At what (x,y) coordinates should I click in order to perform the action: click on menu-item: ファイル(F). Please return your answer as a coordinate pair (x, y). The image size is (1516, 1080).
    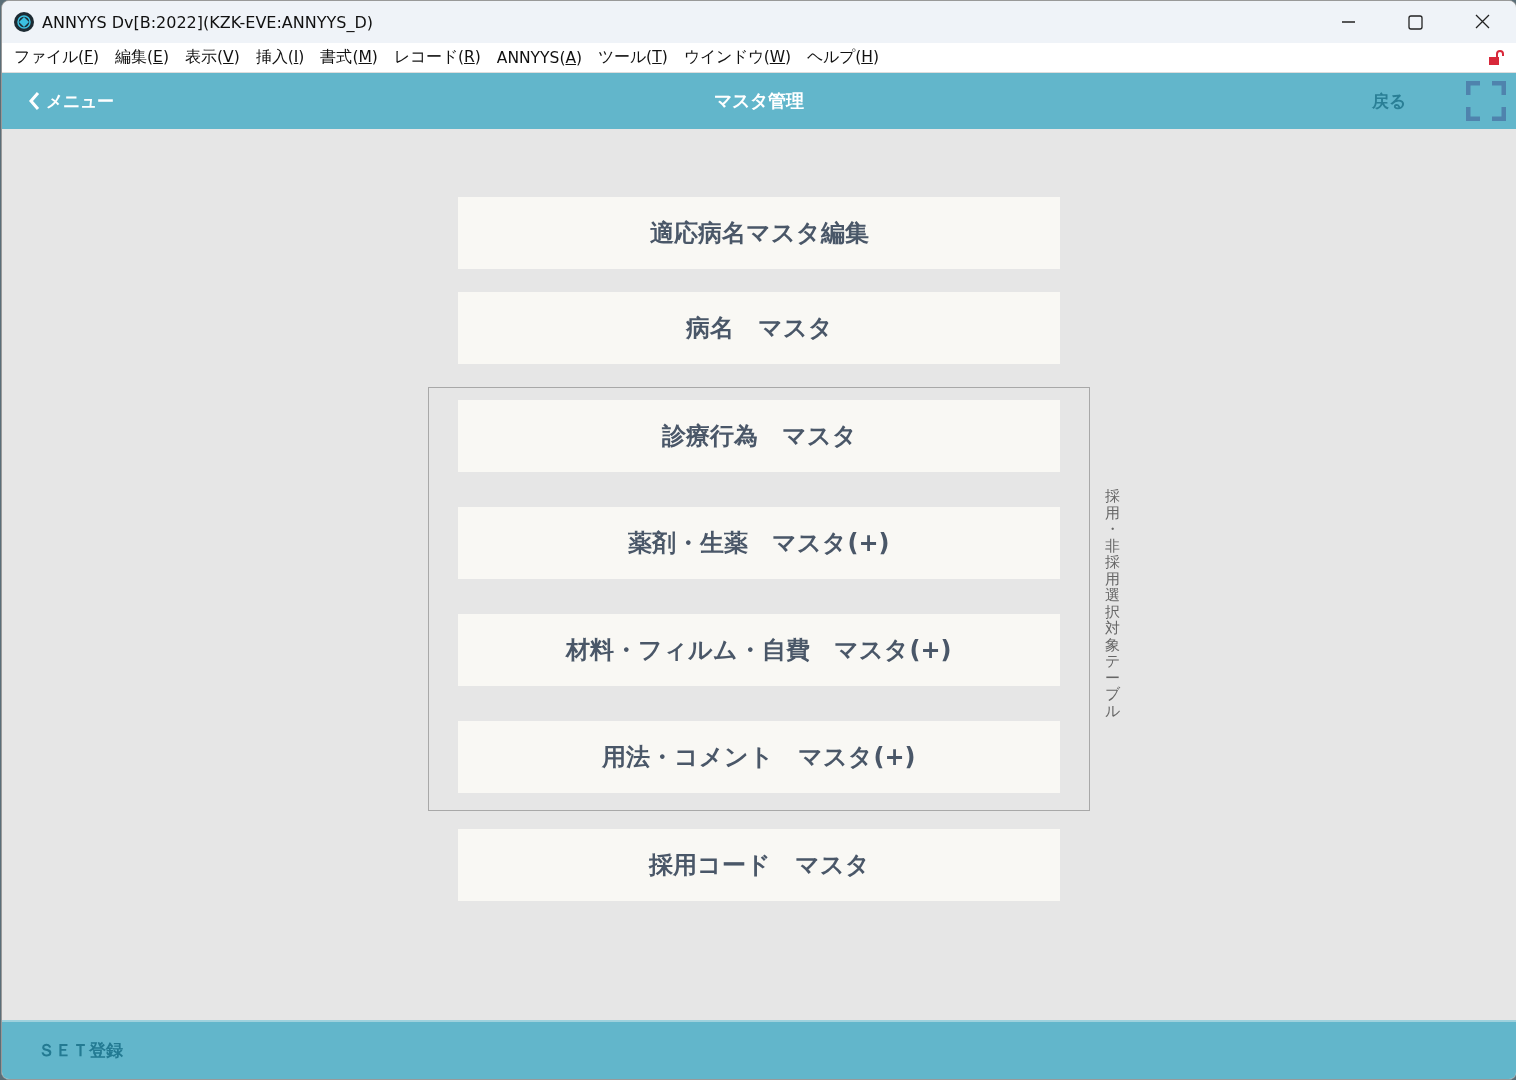
    Looking at the image, I should click on (57, 57).